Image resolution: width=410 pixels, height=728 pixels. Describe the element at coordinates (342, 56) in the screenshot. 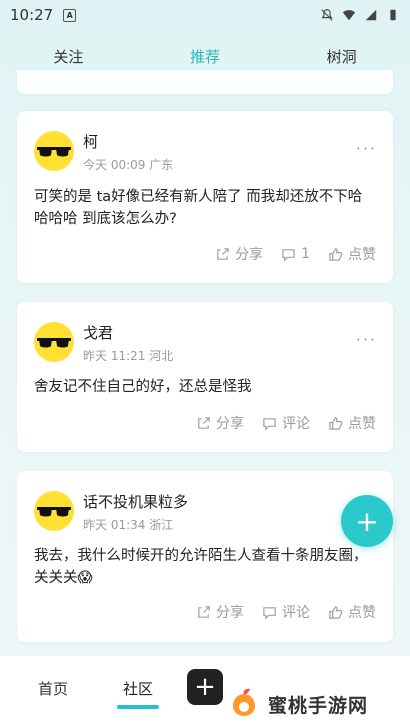

I see `tab-tree-hole: 树洞` at that location.